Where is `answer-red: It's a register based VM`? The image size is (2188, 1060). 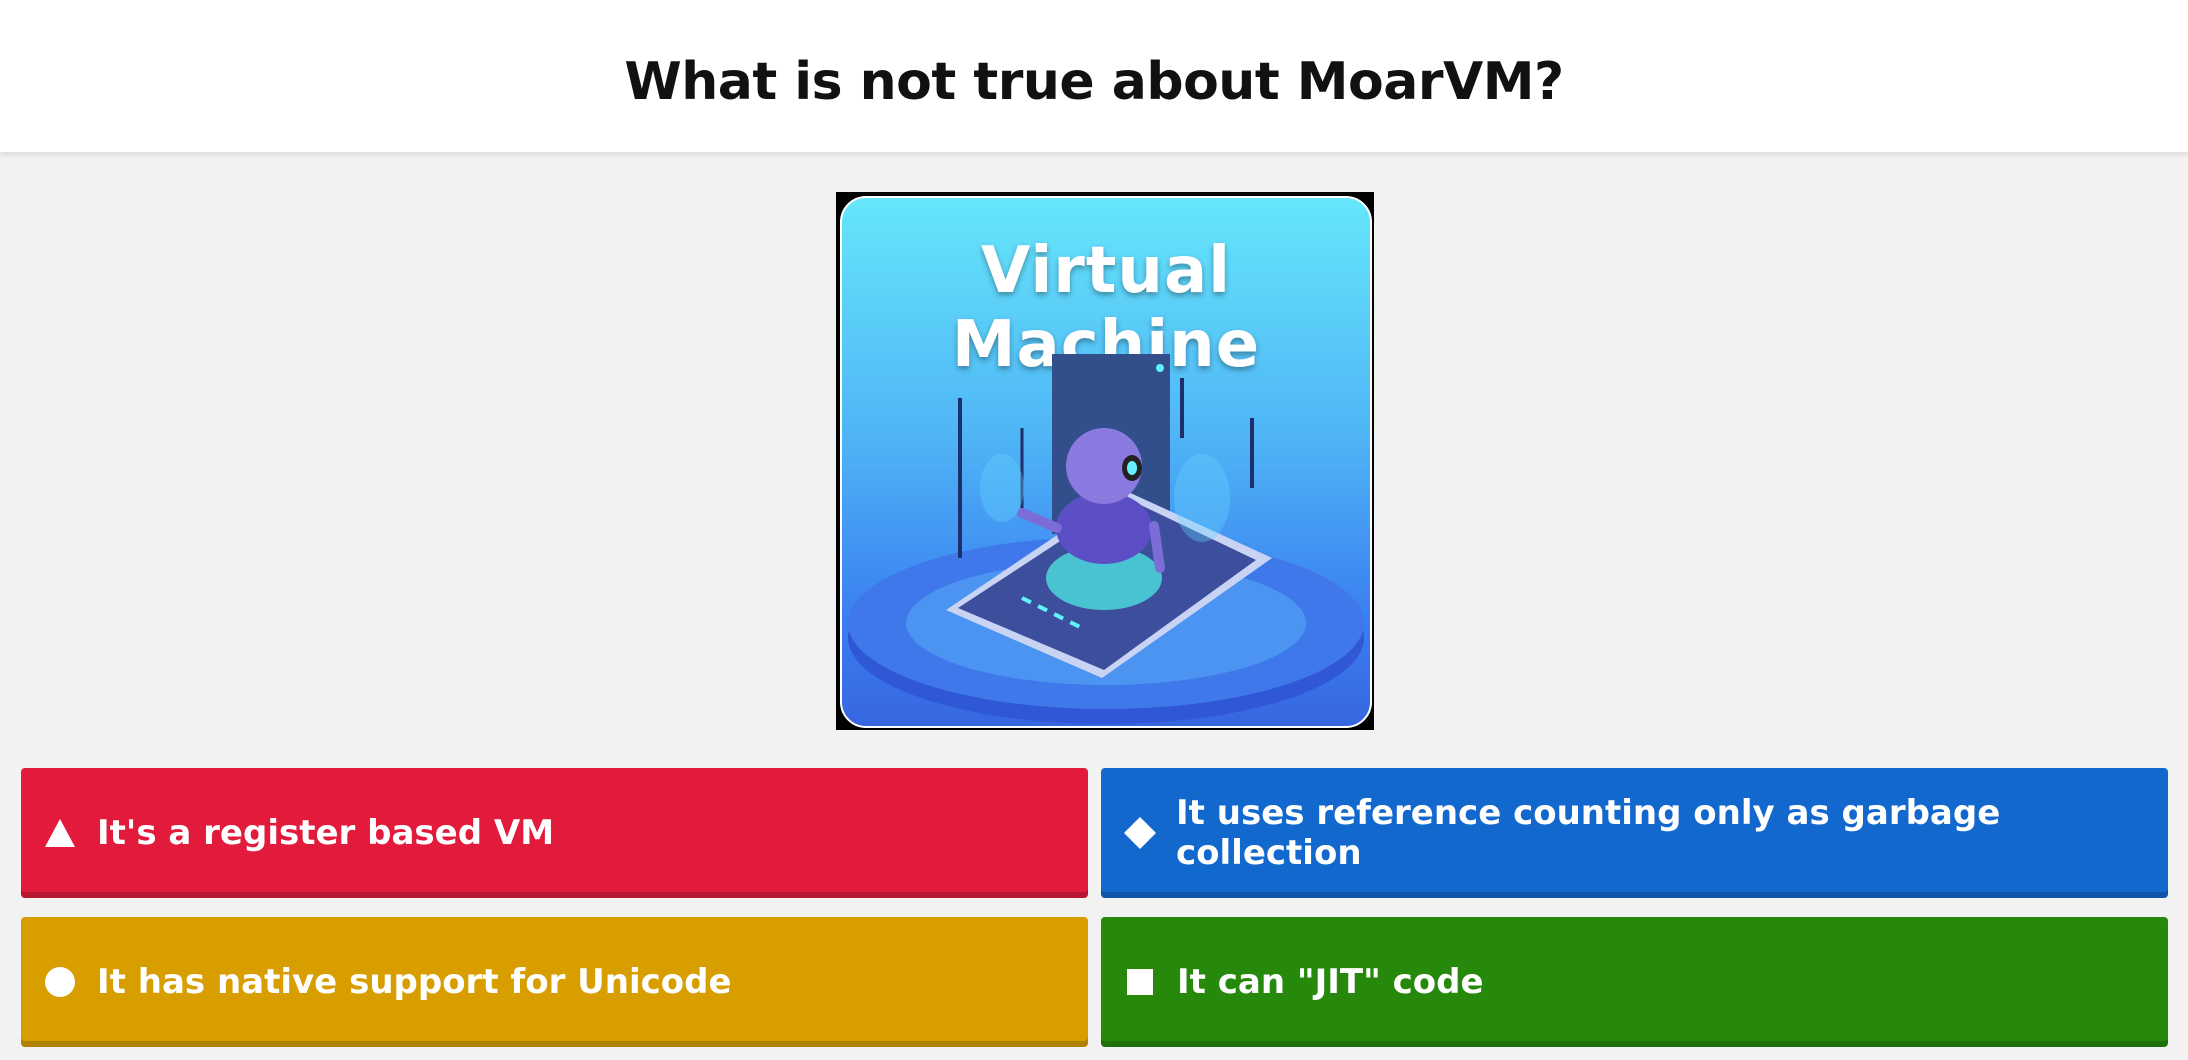
answer-red: It's a register based VM is located at coordinates (554, 833).